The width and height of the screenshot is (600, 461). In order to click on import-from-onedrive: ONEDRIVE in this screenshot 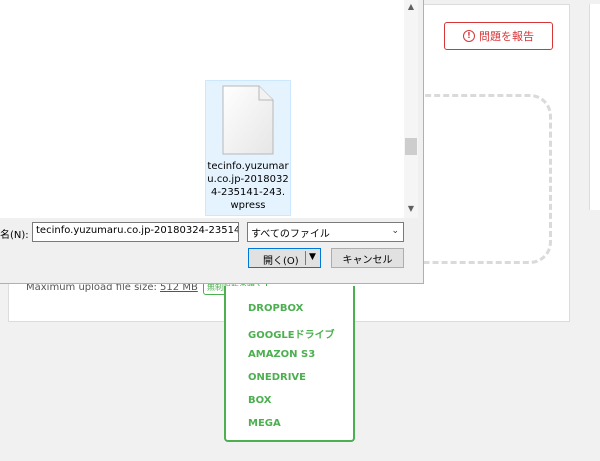, I will do `click(277, 377)`.